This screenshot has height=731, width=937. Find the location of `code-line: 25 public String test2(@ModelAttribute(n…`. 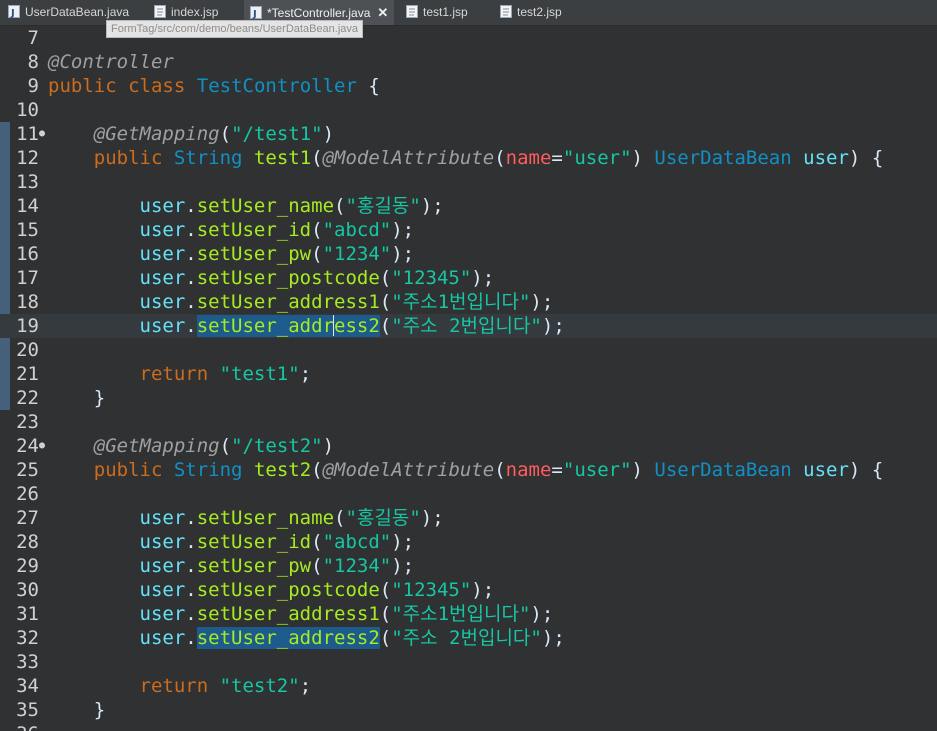

code-line: 25 public String test2(@ModelAttribute(n… is located at coordinates (450, 470).